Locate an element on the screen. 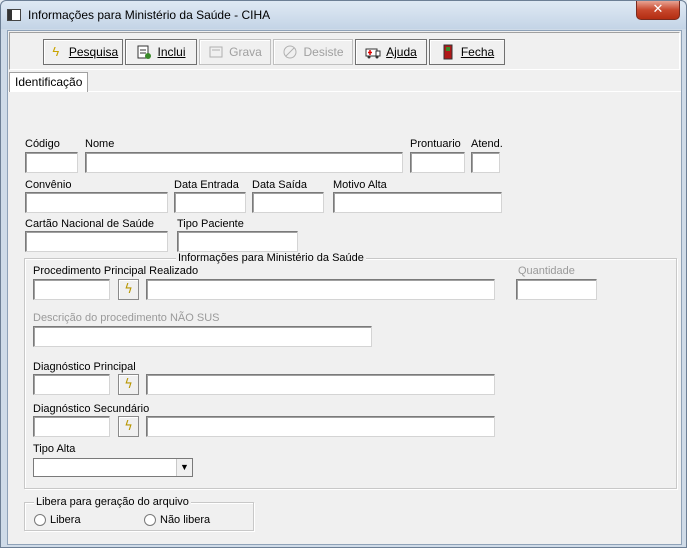  ministerio-group-title: Informações para Ministério da Saúde is located at coordinates (271, 258).